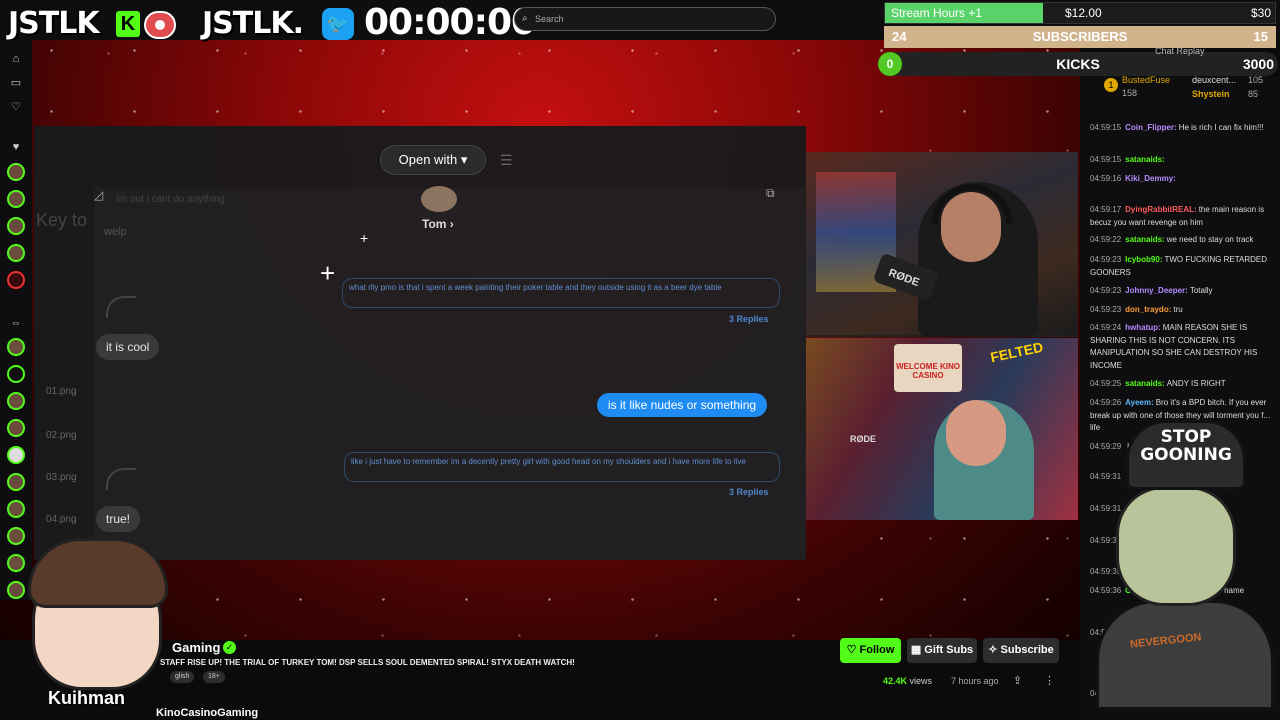  What do you see at coordinates (1106, 327) in the screenshot?
I see `chat-timestamp: 04:59:24` at bounding box center [1106, 327].